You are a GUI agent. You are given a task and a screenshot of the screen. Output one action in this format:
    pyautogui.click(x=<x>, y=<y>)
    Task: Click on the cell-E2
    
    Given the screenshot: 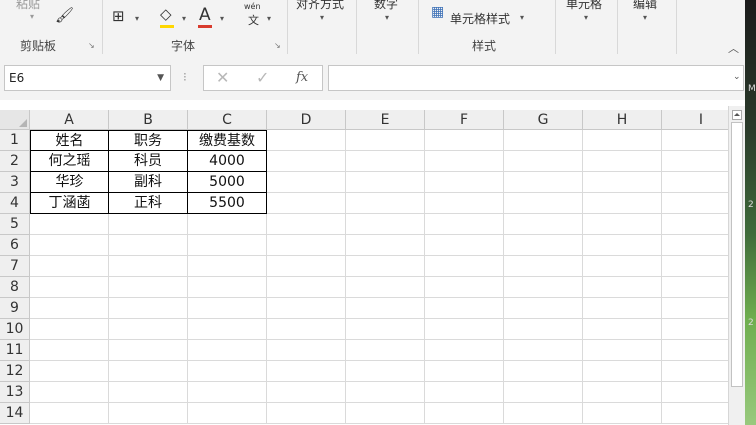 What is the action you would take?
    pyautogui.click(x=385, y=161)
    